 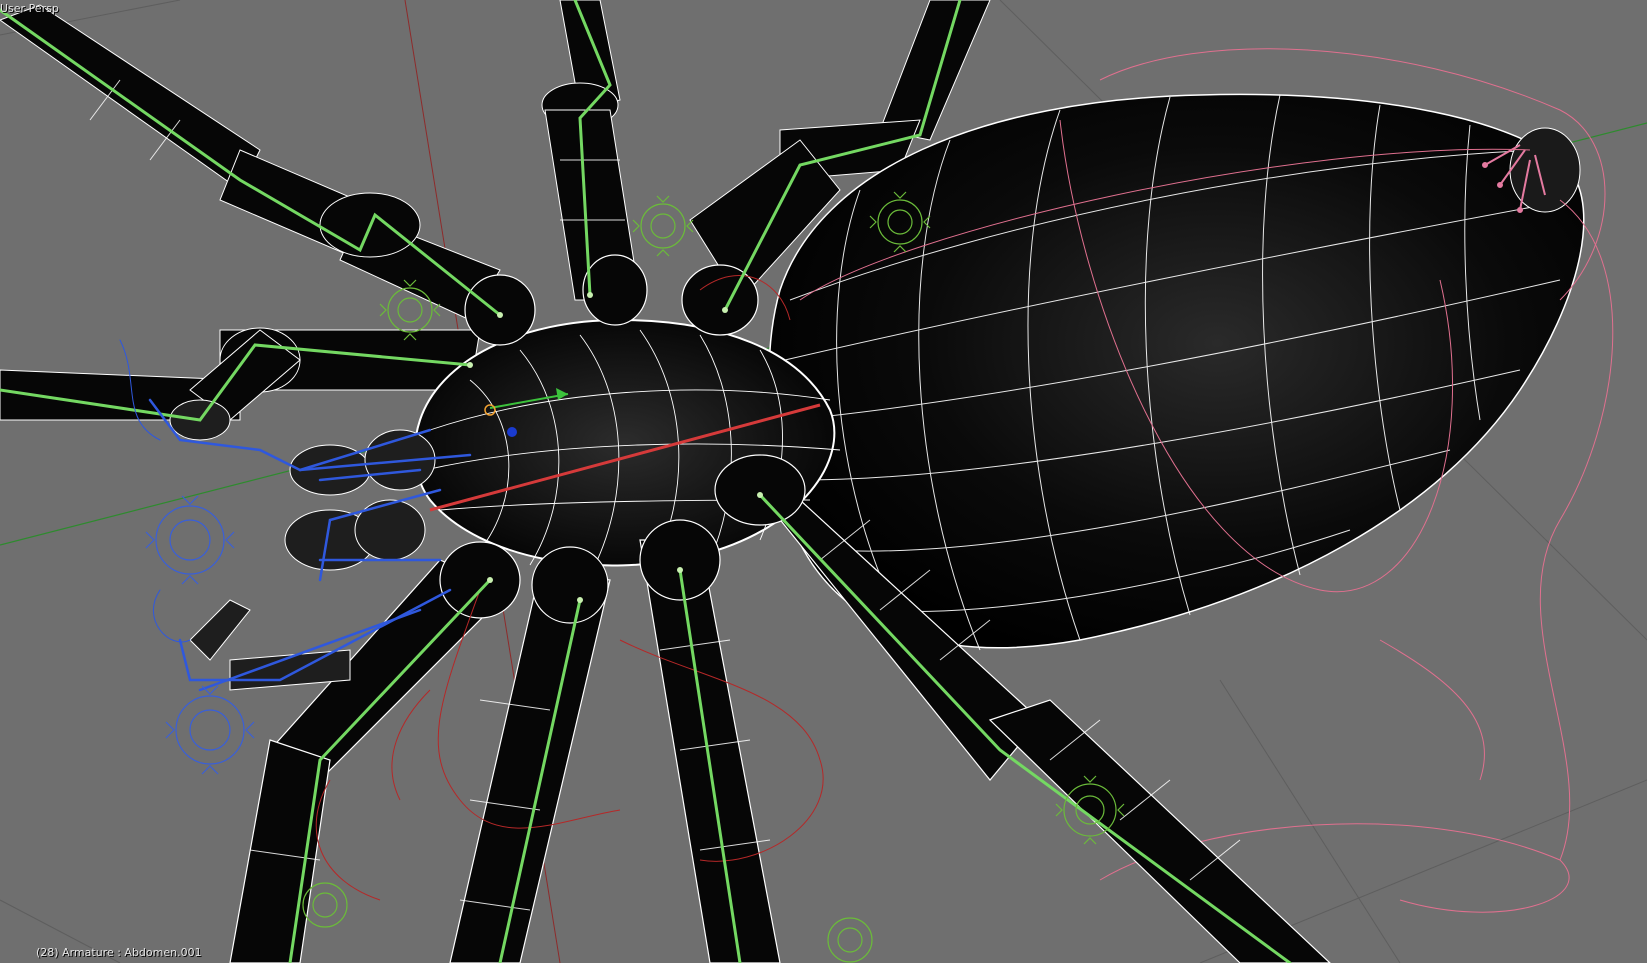 I want to click on view-label: User Persp, so click(x=29, y=8).